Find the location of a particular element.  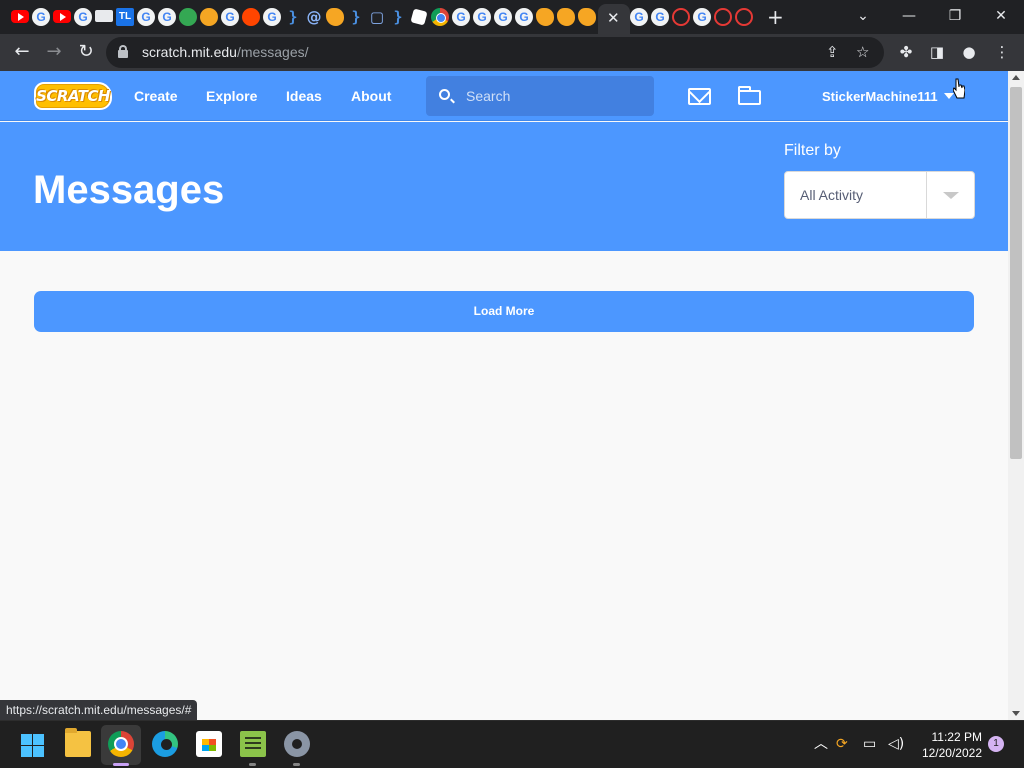

orange-tab-icon is located at coordinates (209, 17).